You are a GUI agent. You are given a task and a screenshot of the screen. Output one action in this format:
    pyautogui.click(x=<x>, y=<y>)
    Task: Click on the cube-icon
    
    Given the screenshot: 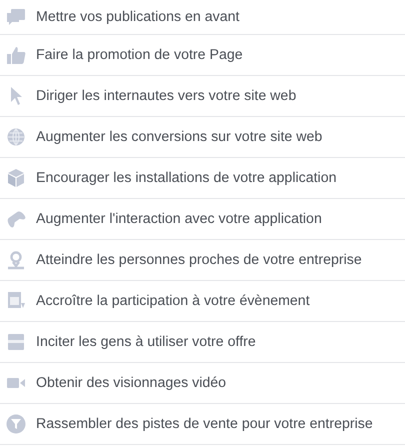 What is the action you would take?
    pyautogui.click(x=16, y=178)
    